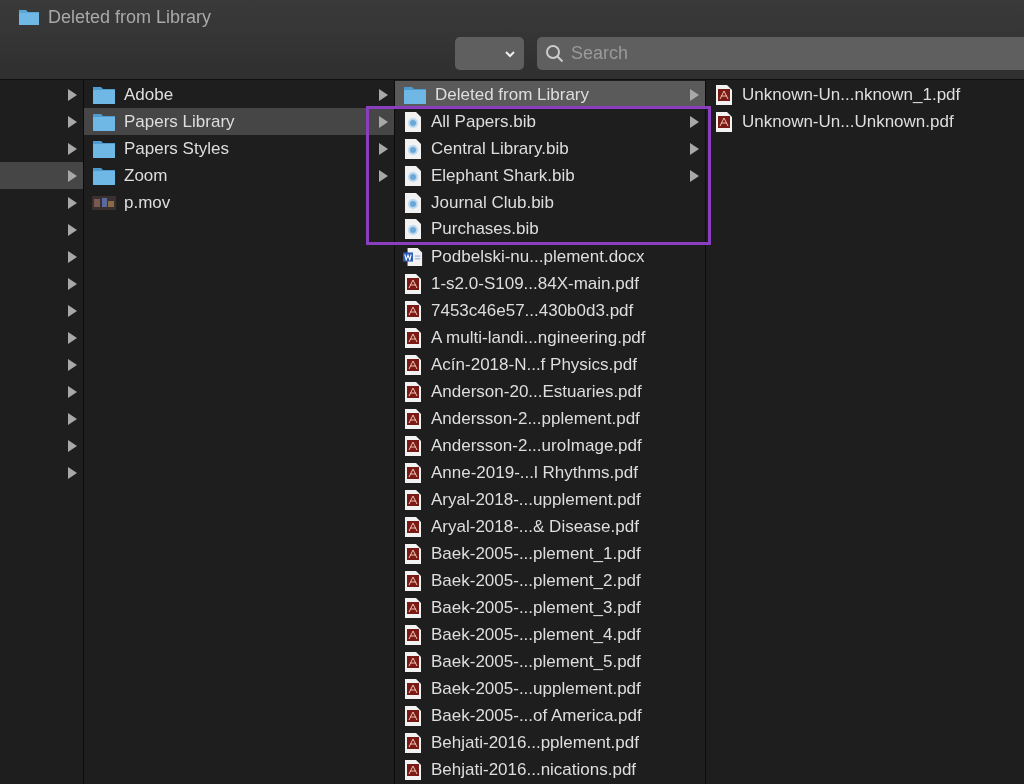 This screenshot has width=1024, height=784. Describe the element at coordinates (538, 256) in the screenshot. I see `file-name: Podbelski-nu...plement.docx` at that location.